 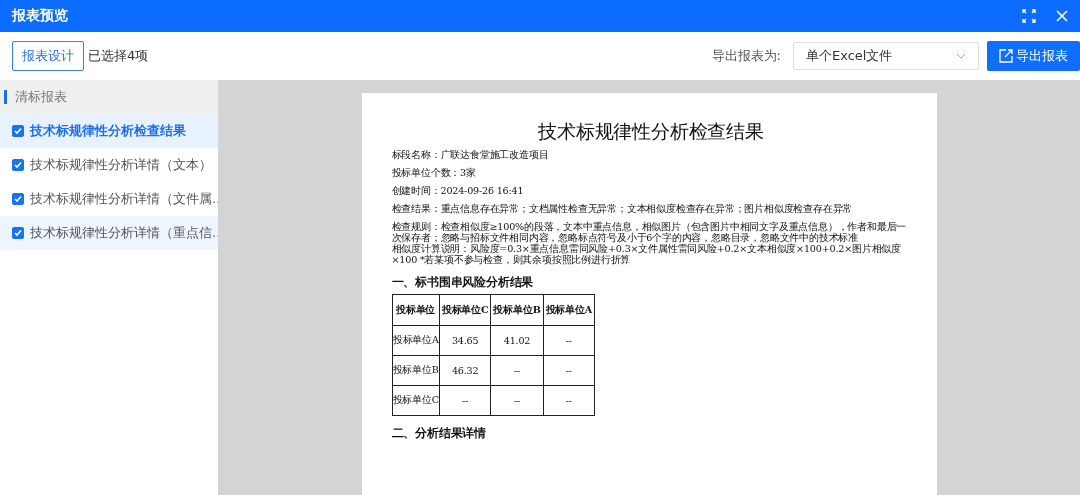 What do you see at coordinates (41, 97) in the screenshot?
I see `group-title: 清标报表` at bounding box center [41, 97].